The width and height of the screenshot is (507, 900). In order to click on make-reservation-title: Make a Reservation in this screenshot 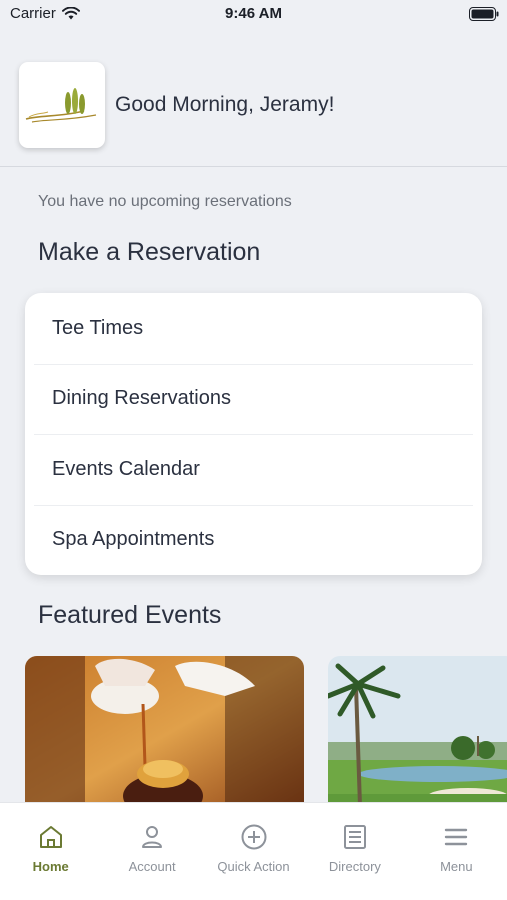, I will do `click(149, 252)`.